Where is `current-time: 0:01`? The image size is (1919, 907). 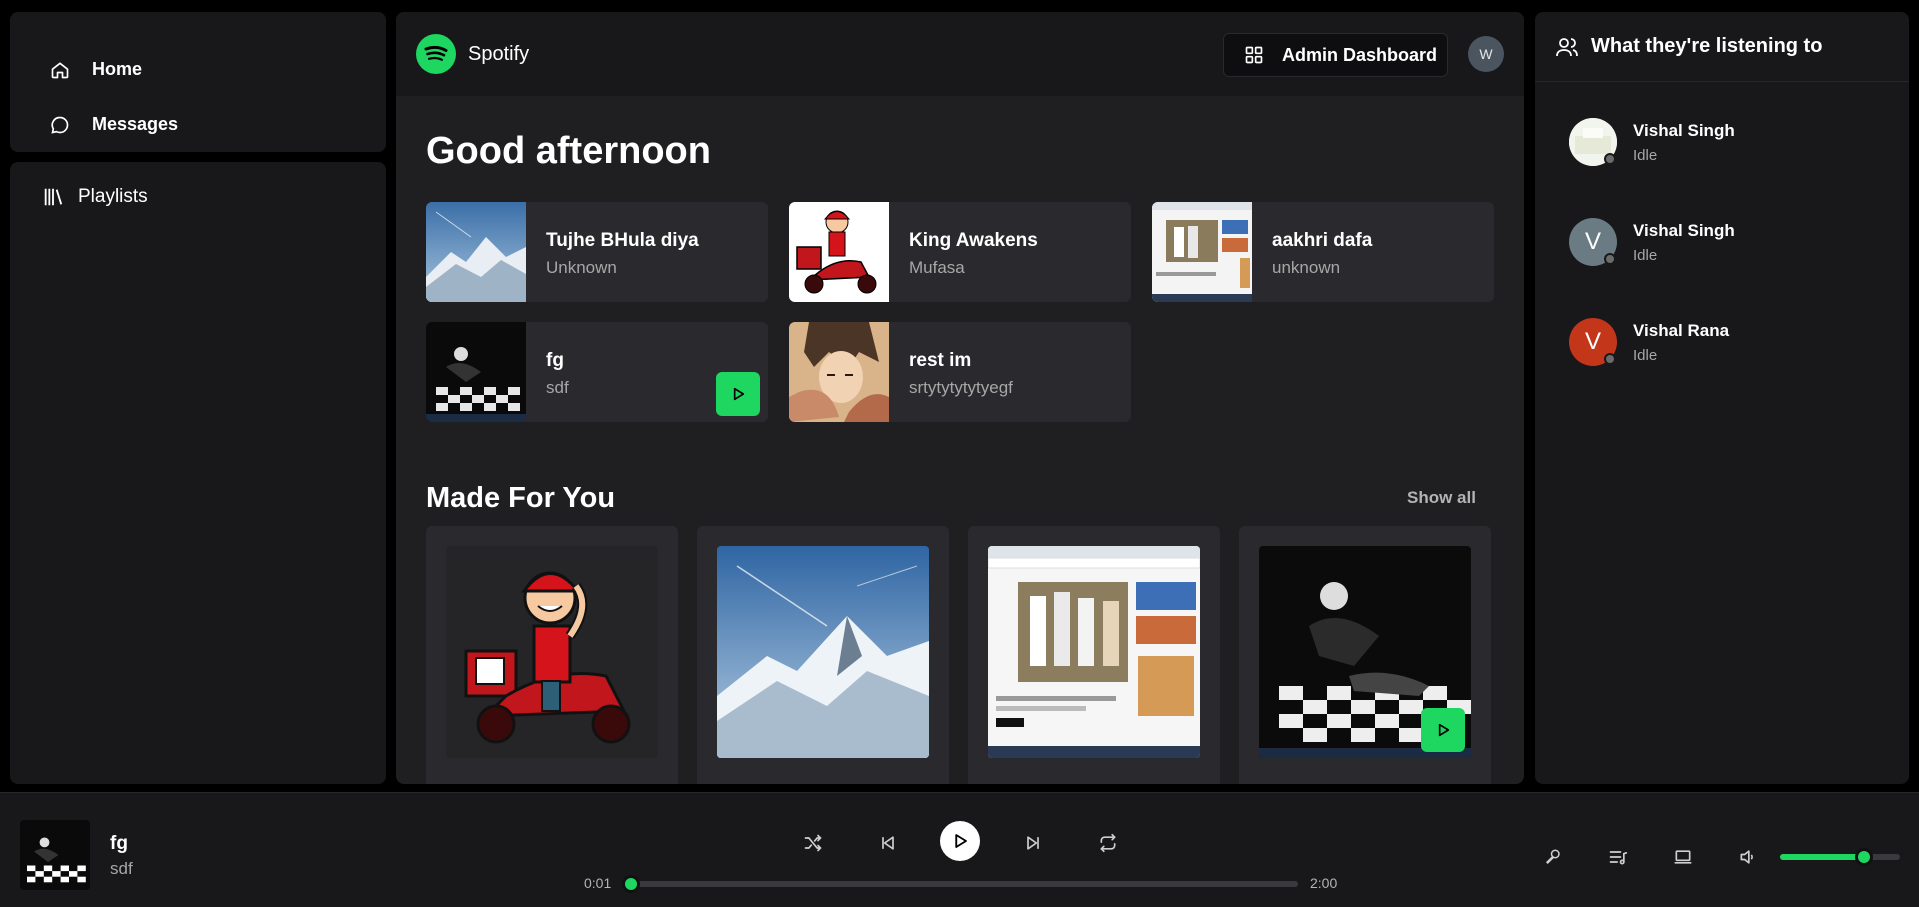
current-time: 0:01 is located at coordinates (598, 883).